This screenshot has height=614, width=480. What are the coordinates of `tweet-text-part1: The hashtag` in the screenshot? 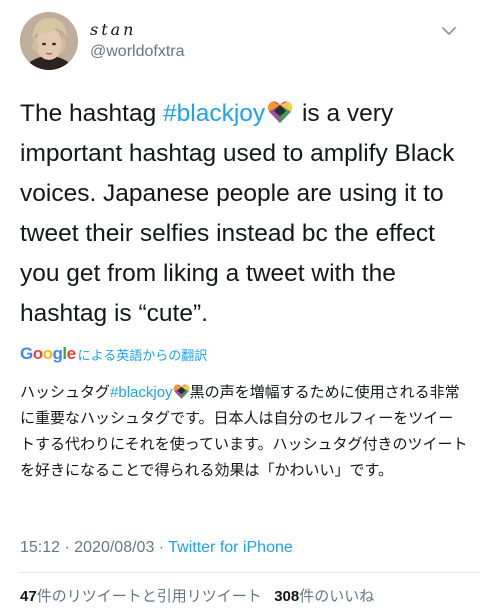 It's located at (92, 113).